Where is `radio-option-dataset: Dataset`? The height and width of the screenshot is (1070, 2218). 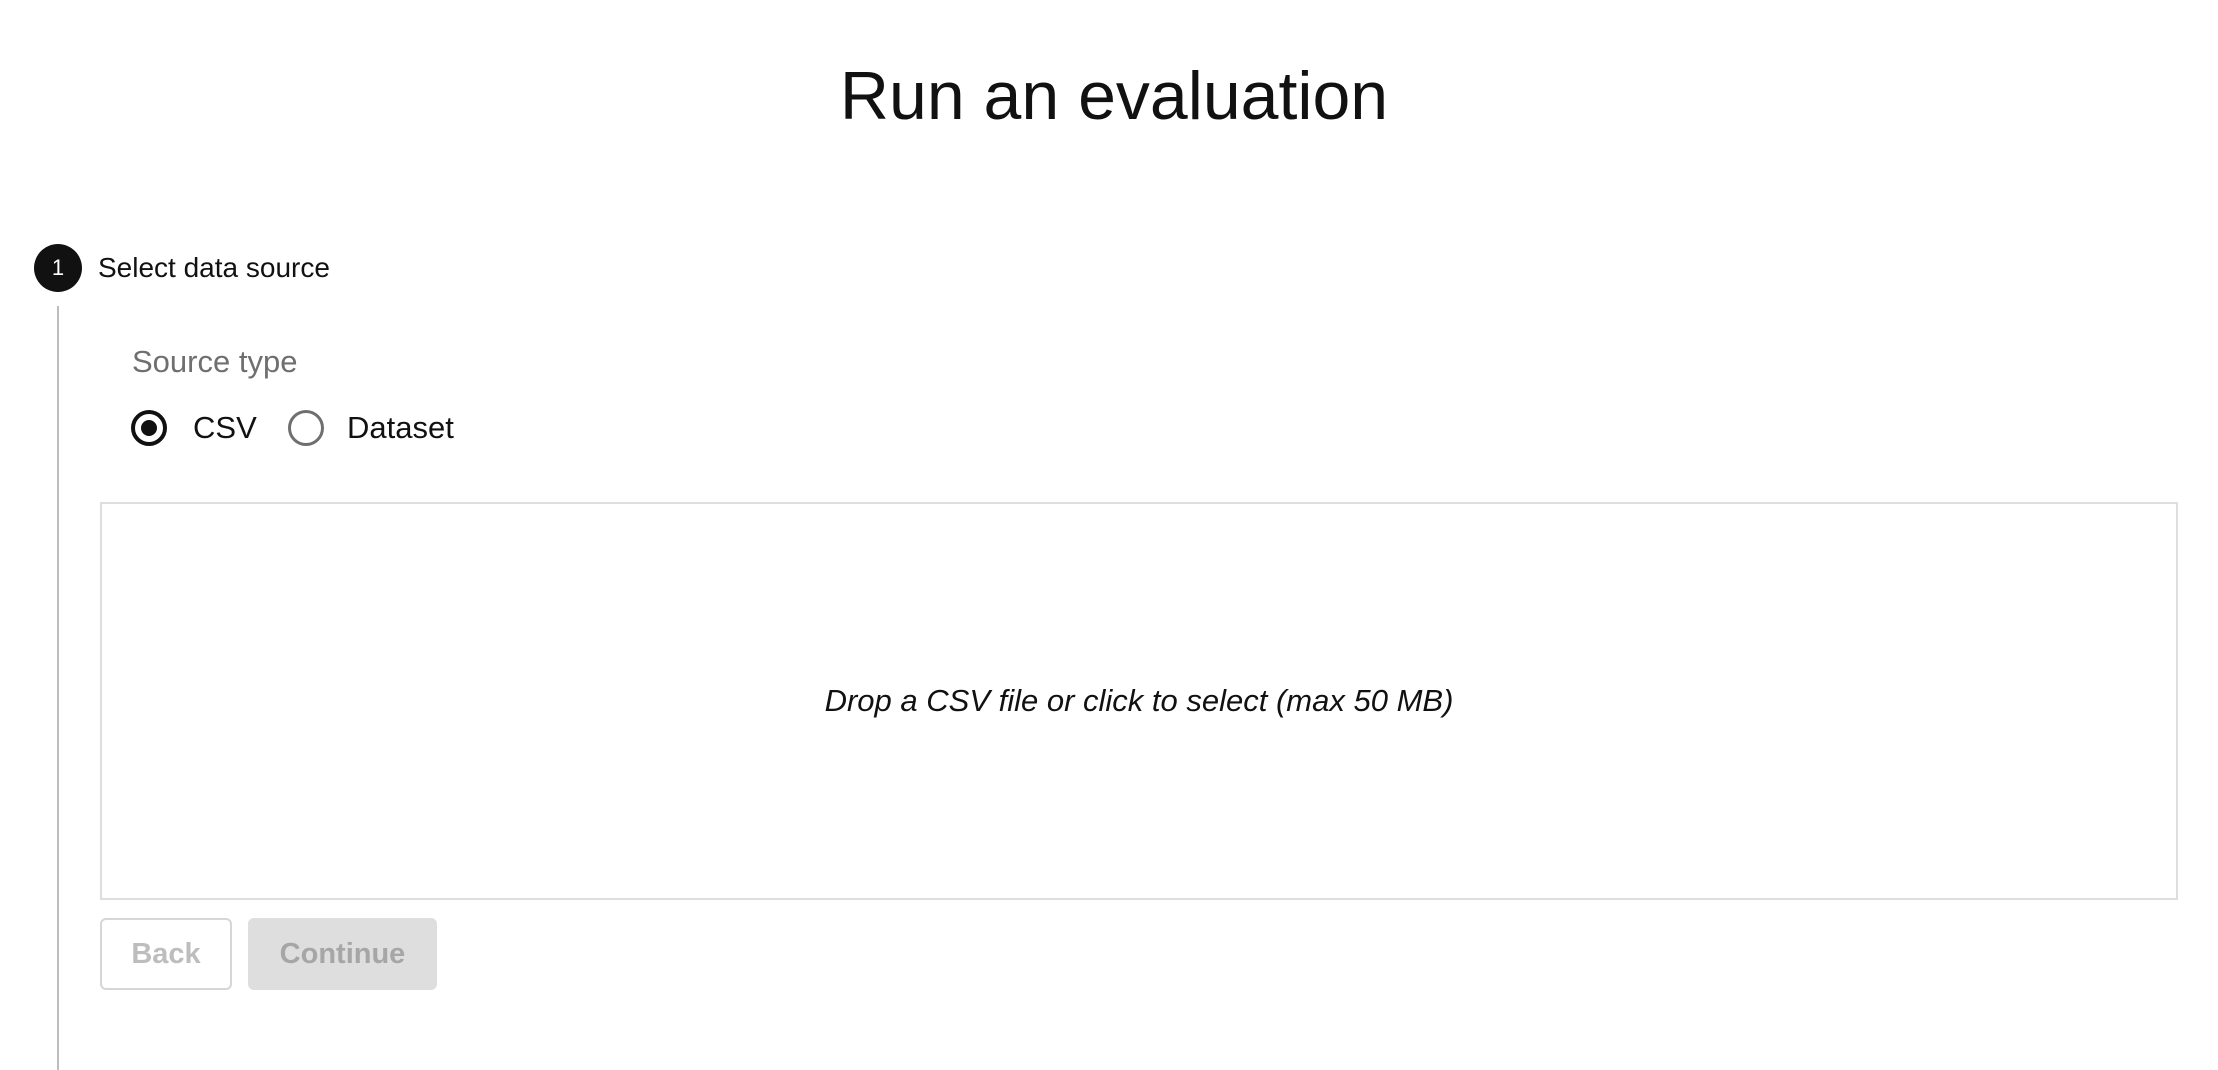 radio-option-dataset: Dataset is located at coordinates (371, 428).